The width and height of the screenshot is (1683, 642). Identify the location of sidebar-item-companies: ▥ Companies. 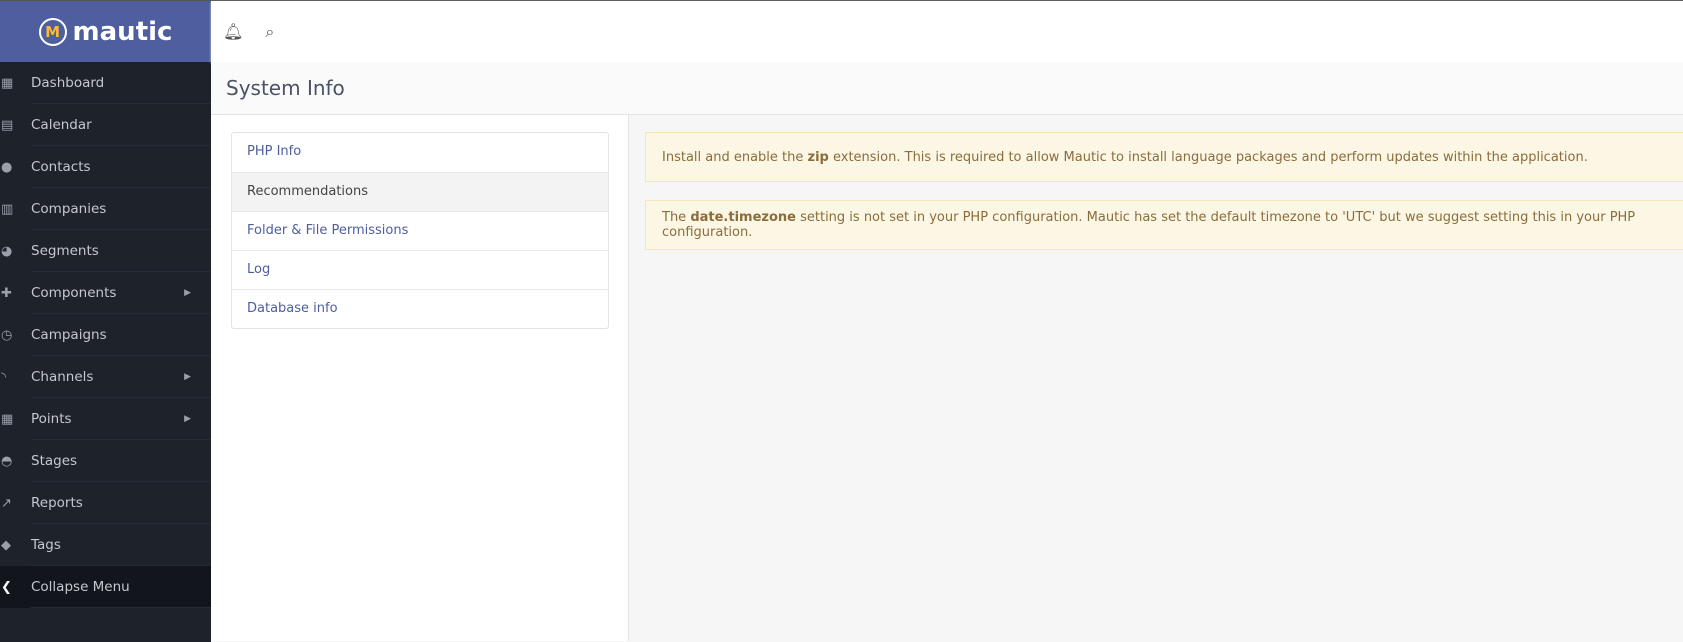
(105, 209).